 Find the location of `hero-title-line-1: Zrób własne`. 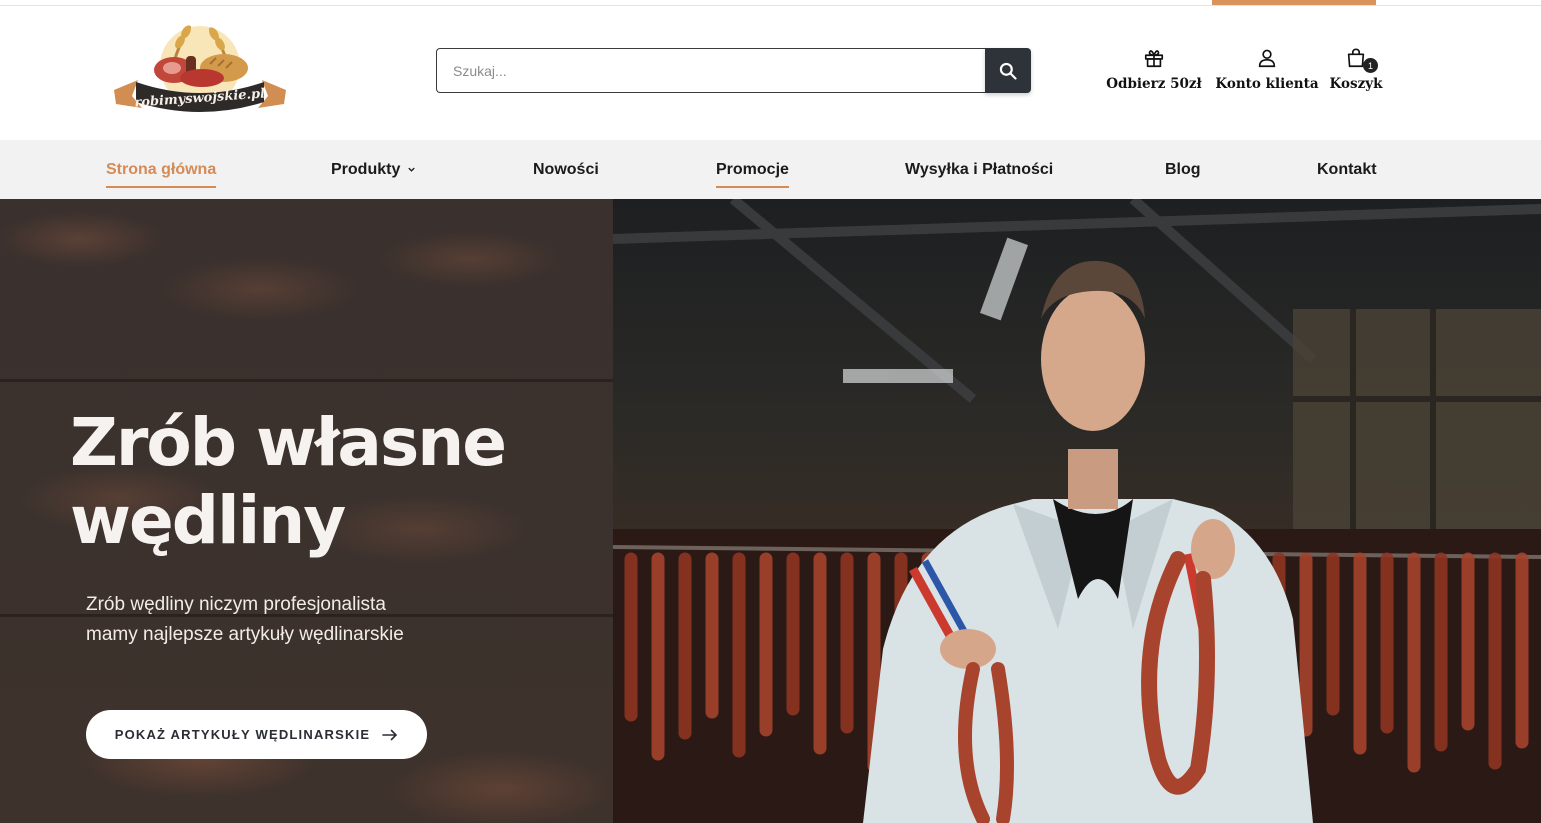

hero-title-line-1: Zrób własne is located at coordinates (288, 442).